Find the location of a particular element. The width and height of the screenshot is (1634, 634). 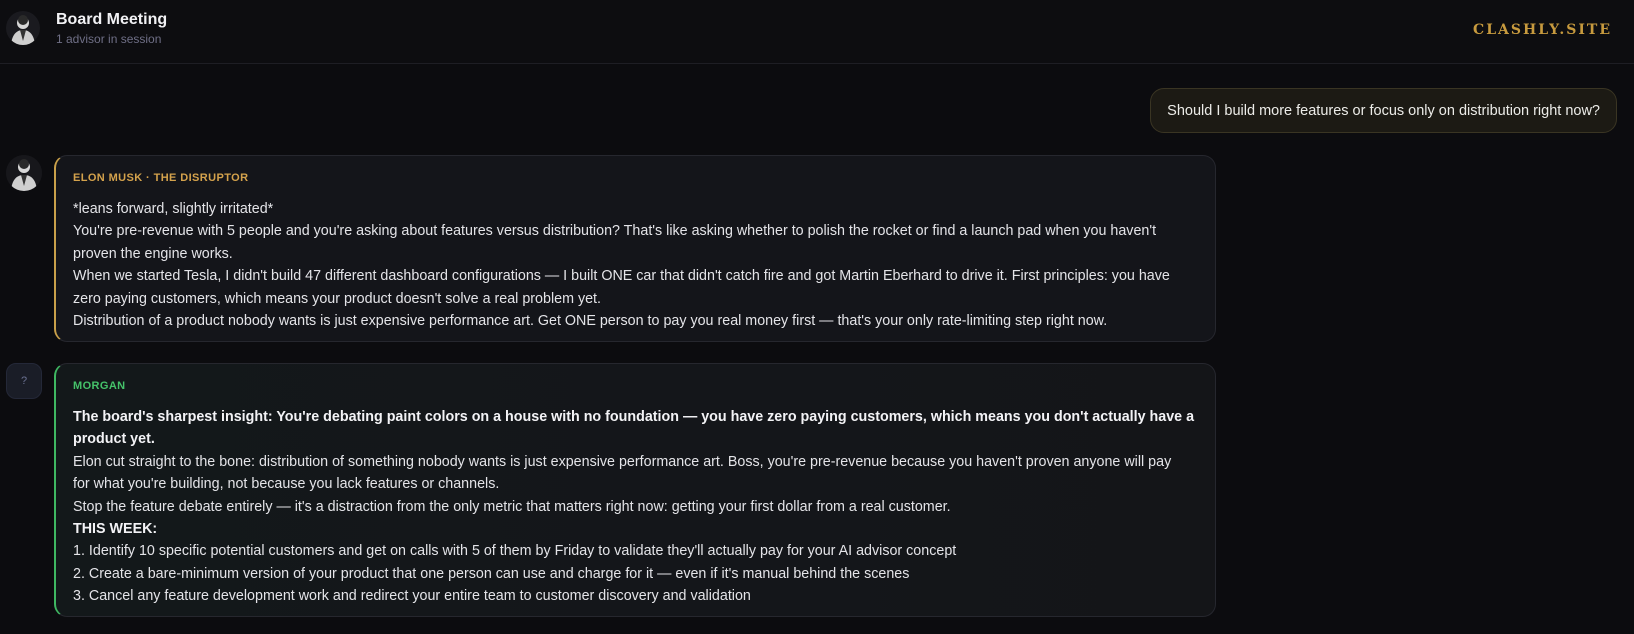

morgan-avatar: ? is located at coordinates (24, 381).